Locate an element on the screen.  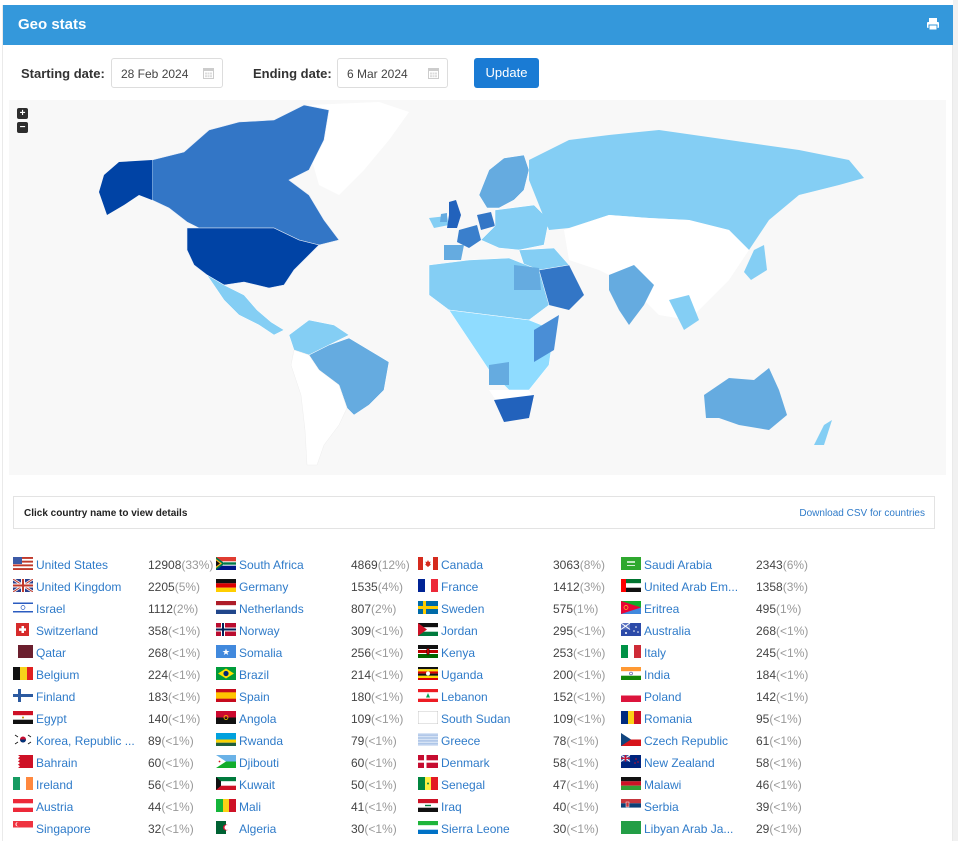
flag-dk-icon is located at coordinates (428, 761).